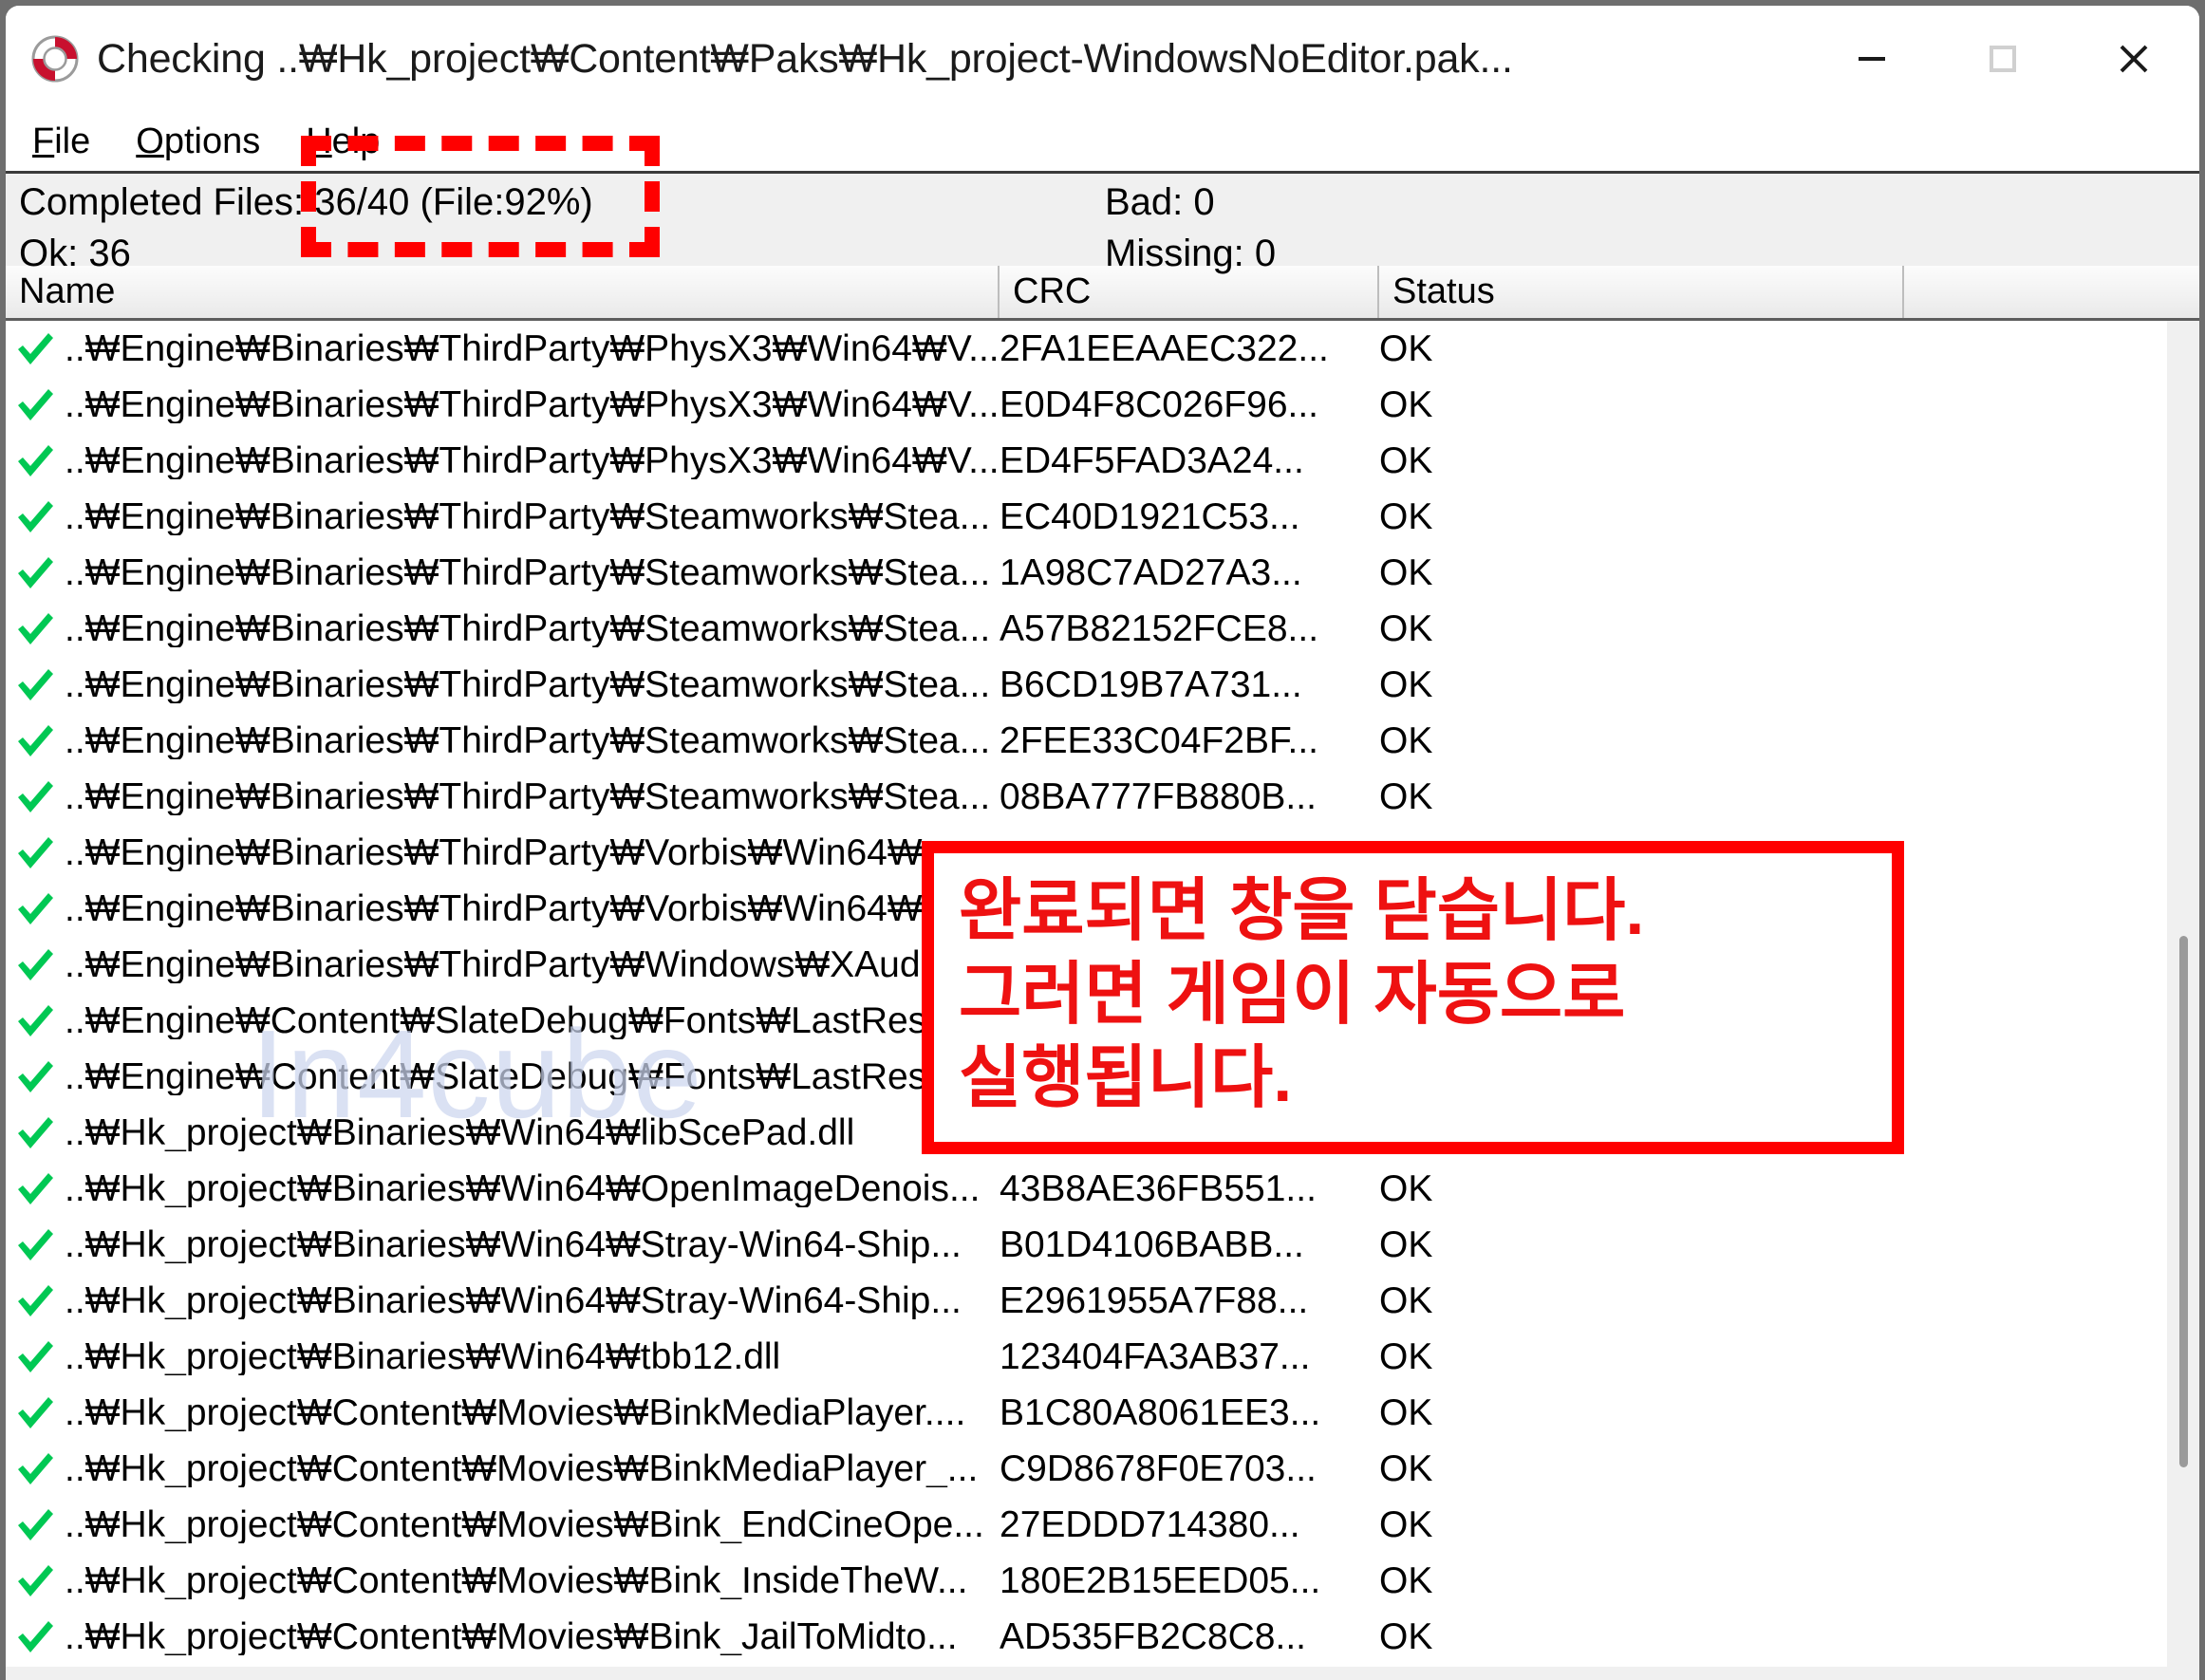 This screenshot has width=2205, height=1680. What do you see at coordinates (2183, 1202) in the screenshot?
I see `scrollbar-thumb` at bounding box center [2183, 1202].